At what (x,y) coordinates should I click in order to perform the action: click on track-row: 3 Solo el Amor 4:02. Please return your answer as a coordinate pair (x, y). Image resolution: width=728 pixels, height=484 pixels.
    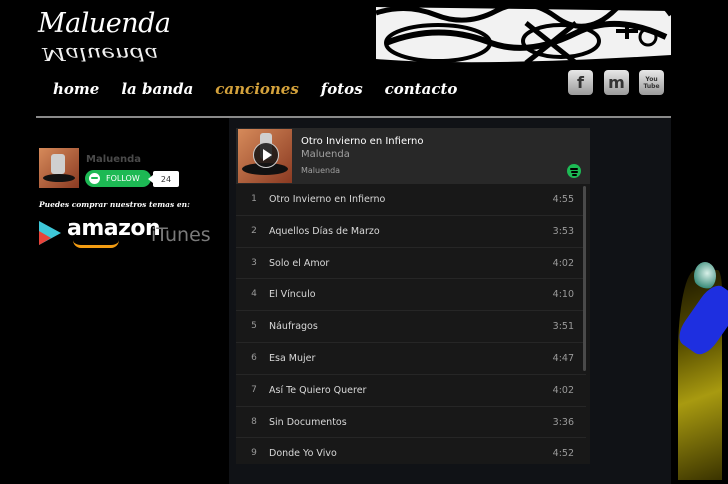
    Looking at the image, I should click on (411, 264).